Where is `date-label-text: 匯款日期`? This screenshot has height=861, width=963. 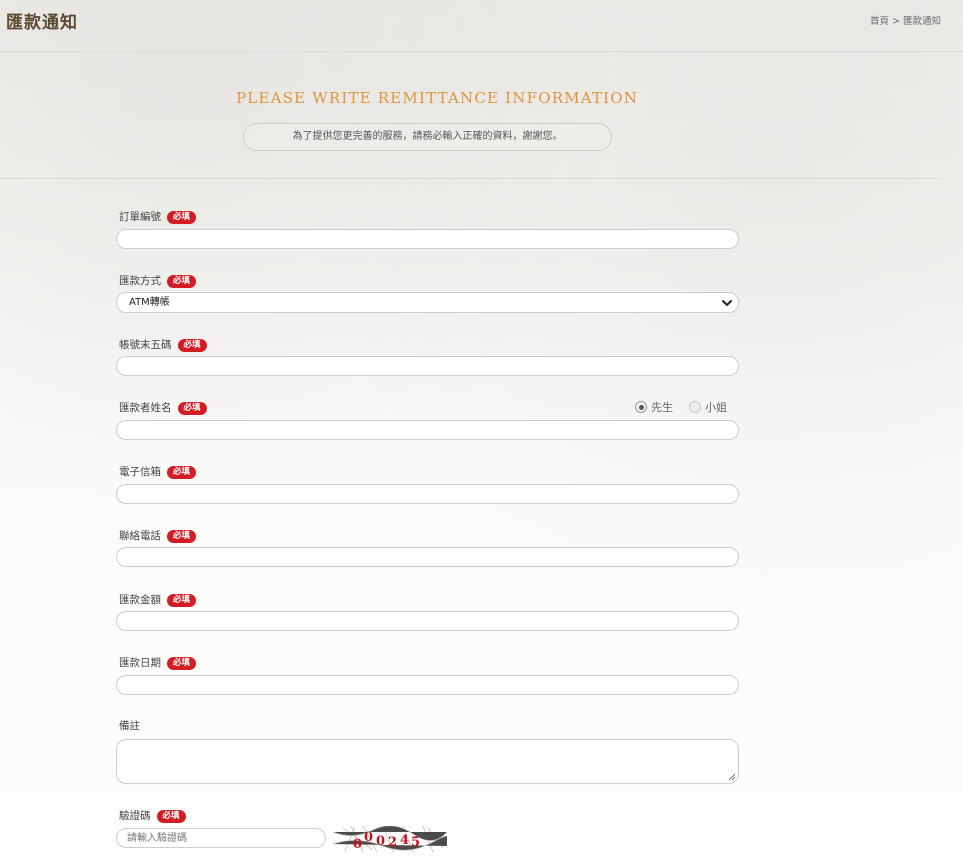
date-label-text: 匯款日期 is located at coordinates (140, 663).